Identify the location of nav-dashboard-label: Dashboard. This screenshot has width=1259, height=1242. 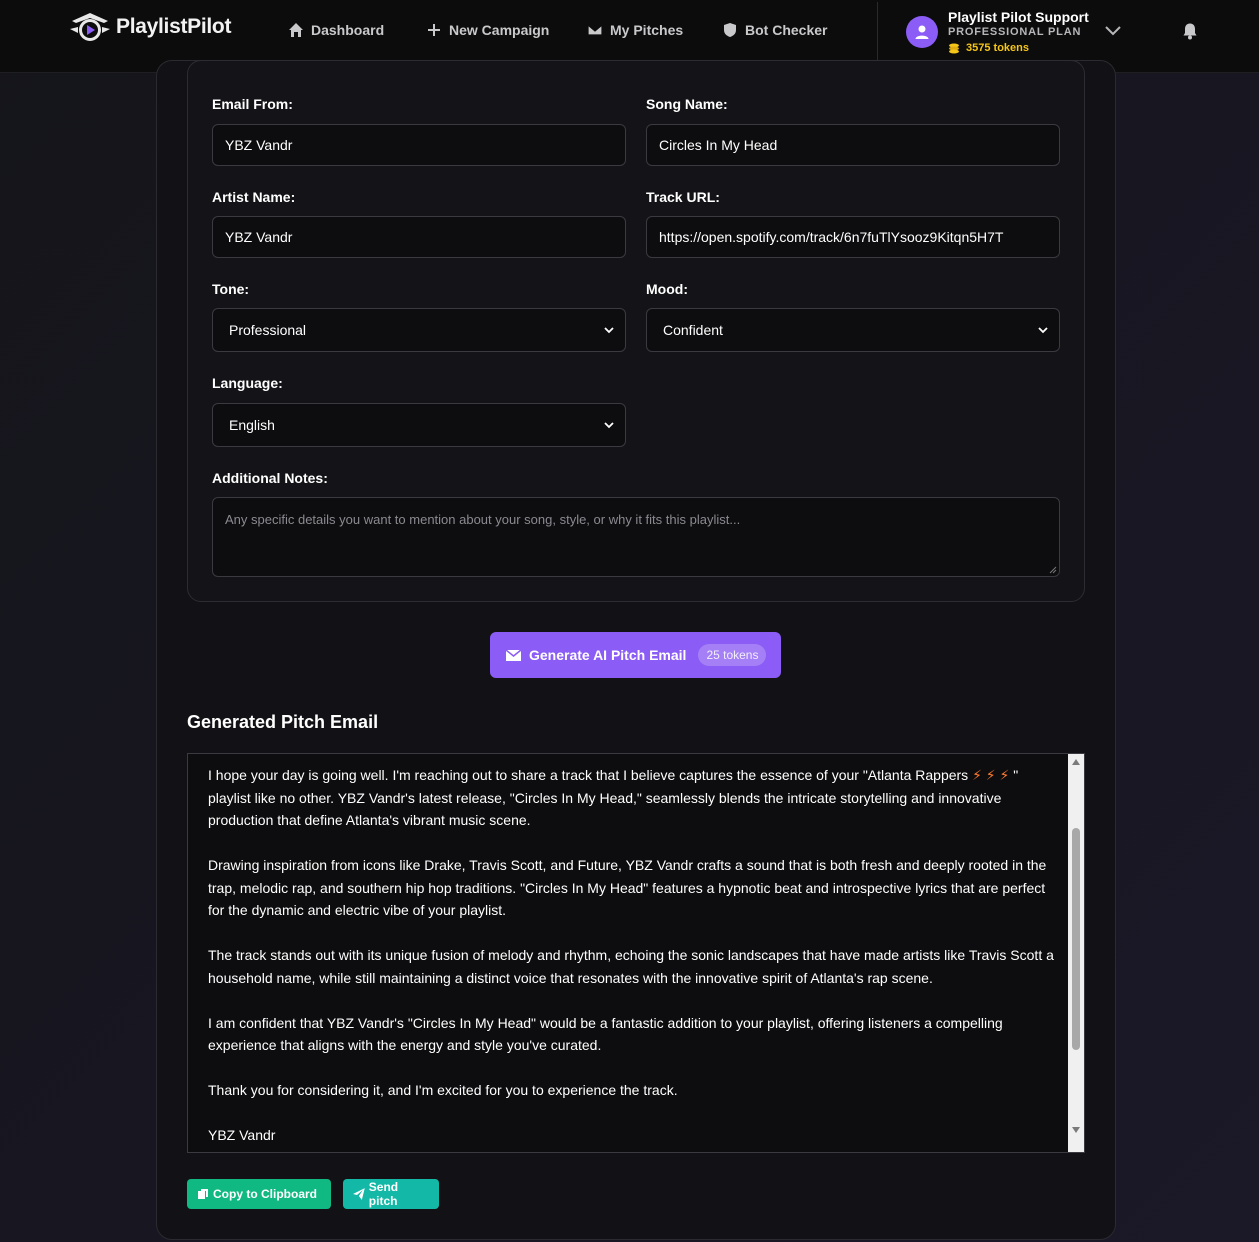
(348, 30).